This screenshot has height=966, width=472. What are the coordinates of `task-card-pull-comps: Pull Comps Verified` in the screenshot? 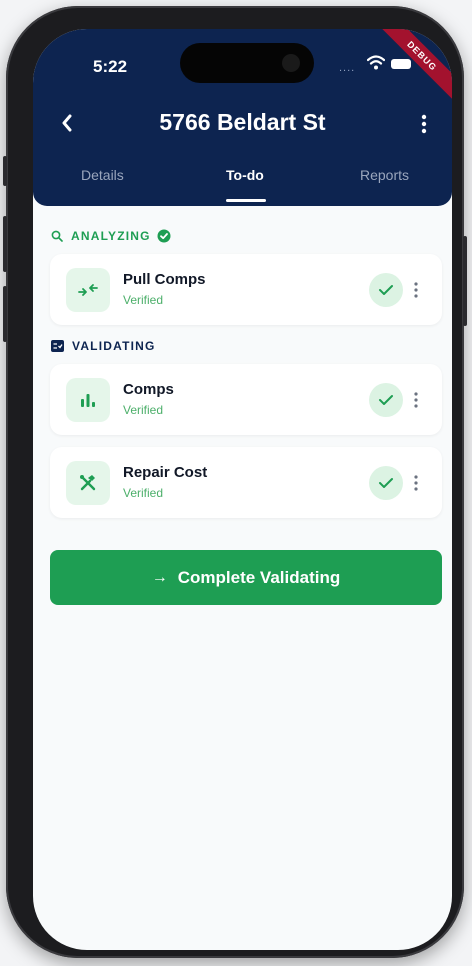 It's located at (246, 289).